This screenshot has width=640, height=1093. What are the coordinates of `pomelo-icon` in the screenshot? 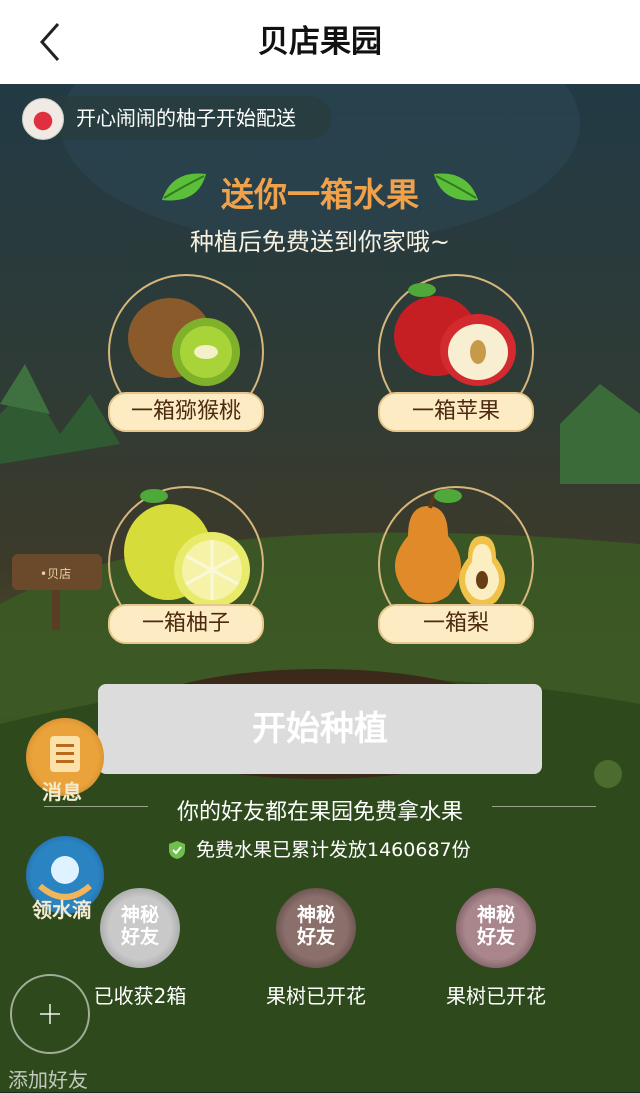 It's located at (187, 548).